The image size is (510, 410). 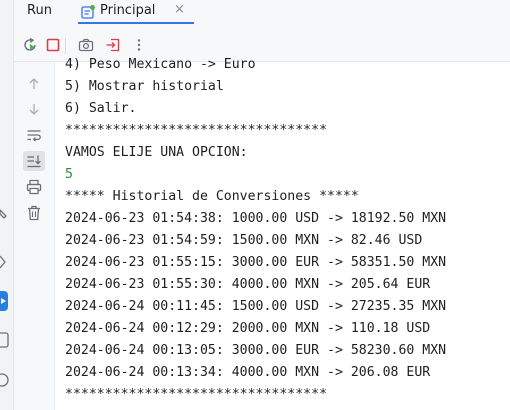 I want to click on run-window-title: Run, so click(x=39, y=10).